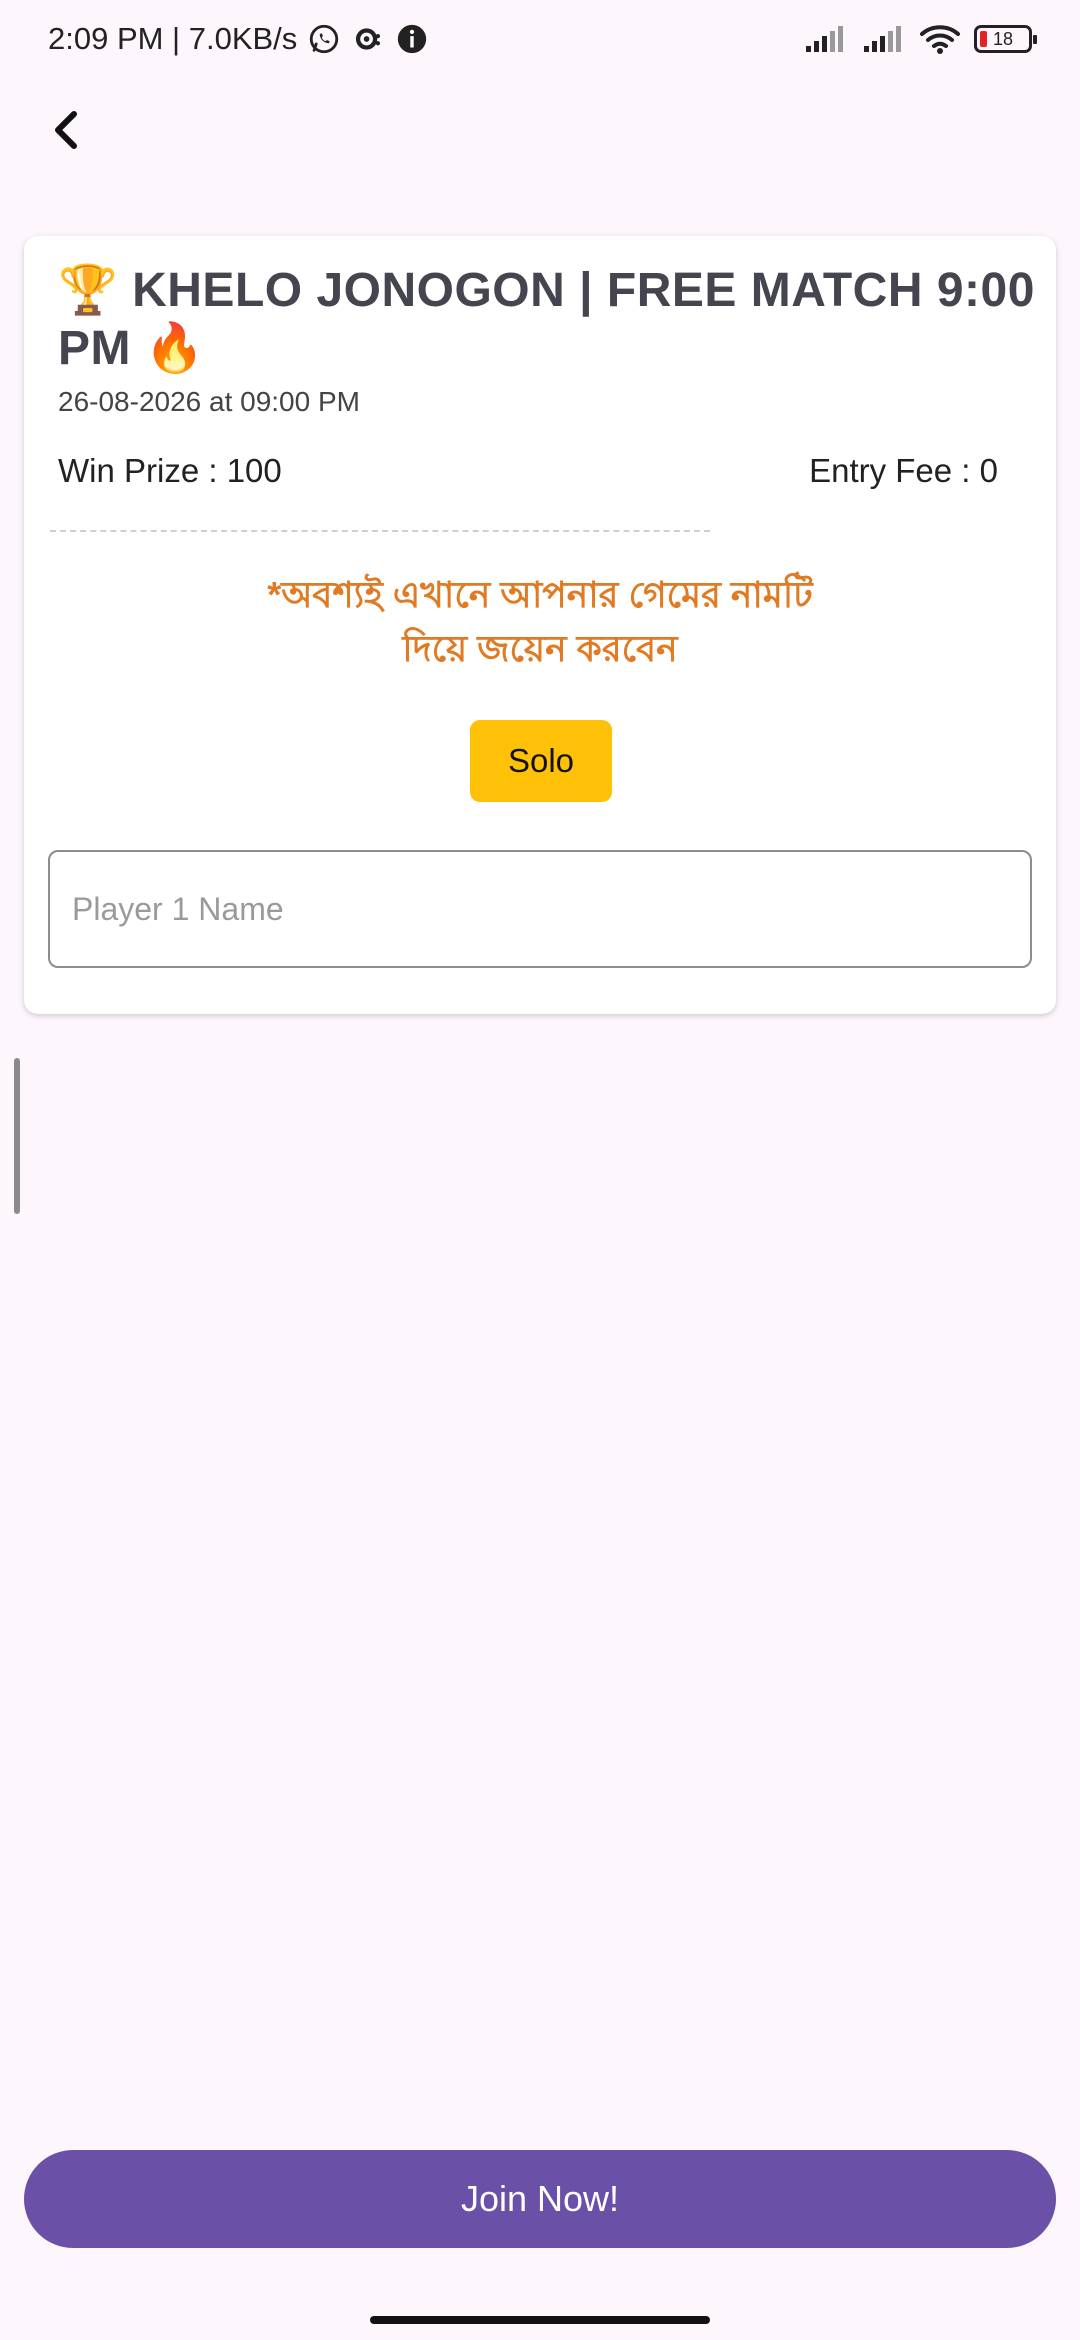  I want to click on whatsapp-icon, so click(324, 39).